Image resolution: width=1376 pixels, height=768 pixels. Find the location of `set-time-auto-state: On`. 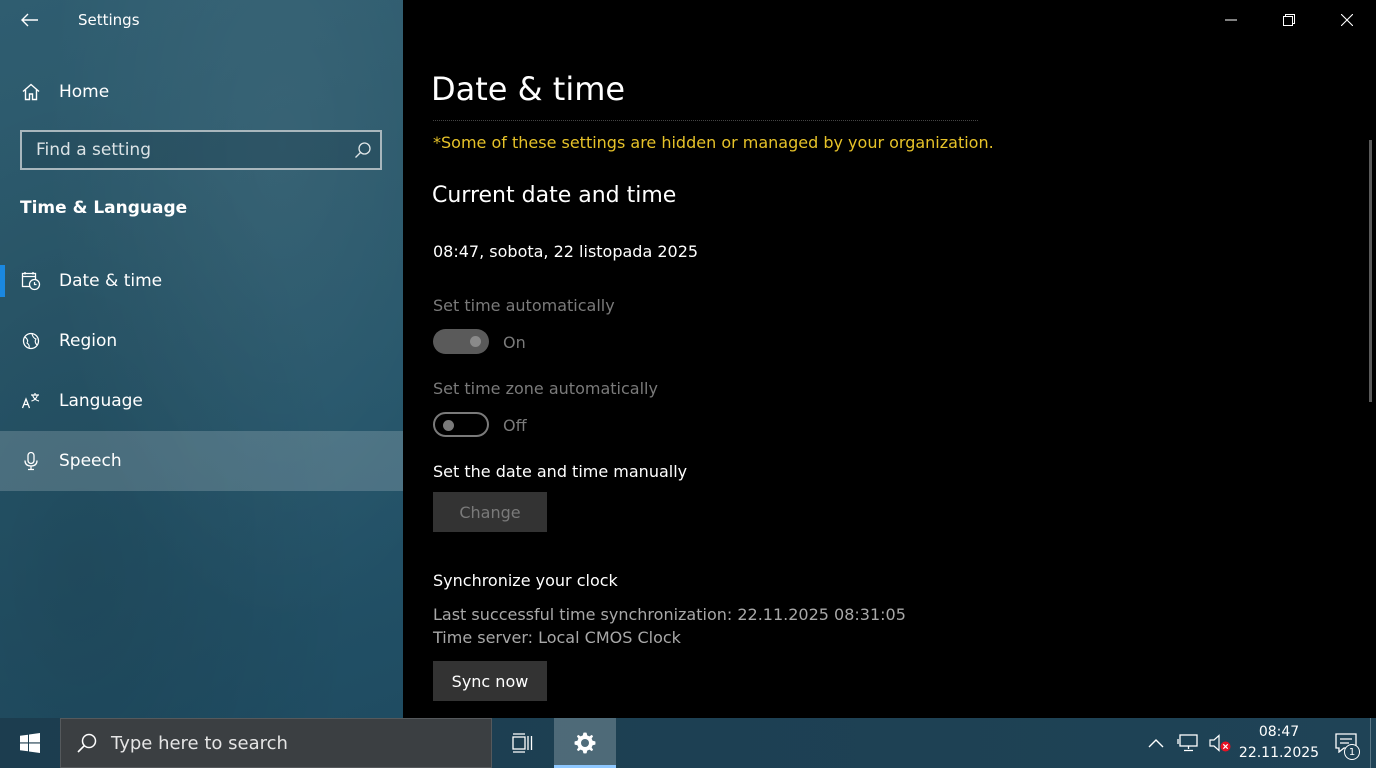

set-time-auto-state: On is located at coordinates (514, 342).